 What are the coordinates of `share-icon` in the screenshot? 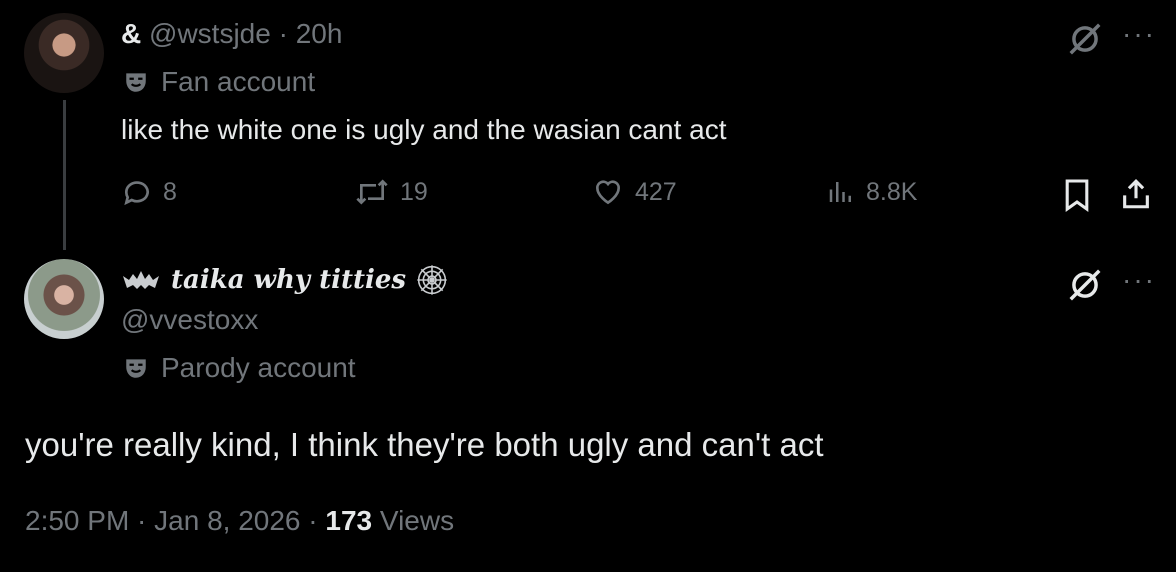 It's located at (1136, 194).